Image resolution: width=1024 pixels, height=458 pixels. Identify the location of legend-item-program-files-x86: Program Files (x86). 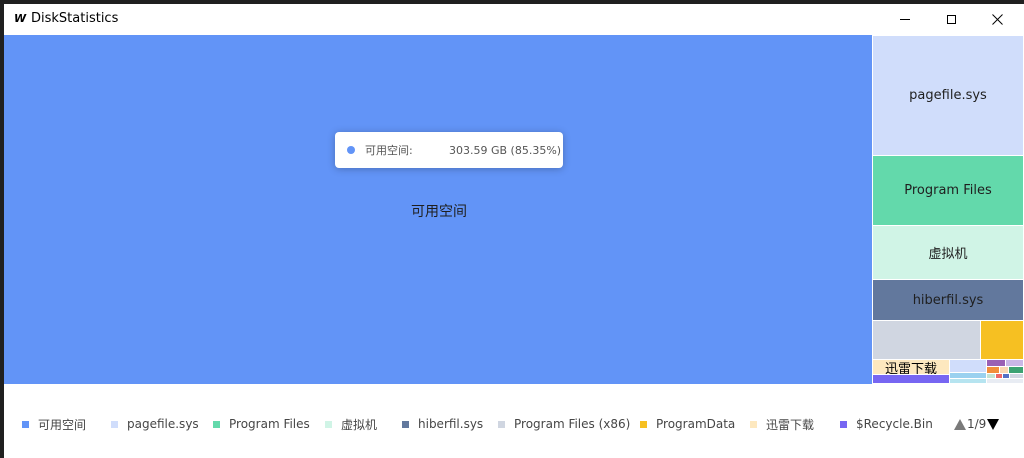
(564, 424).